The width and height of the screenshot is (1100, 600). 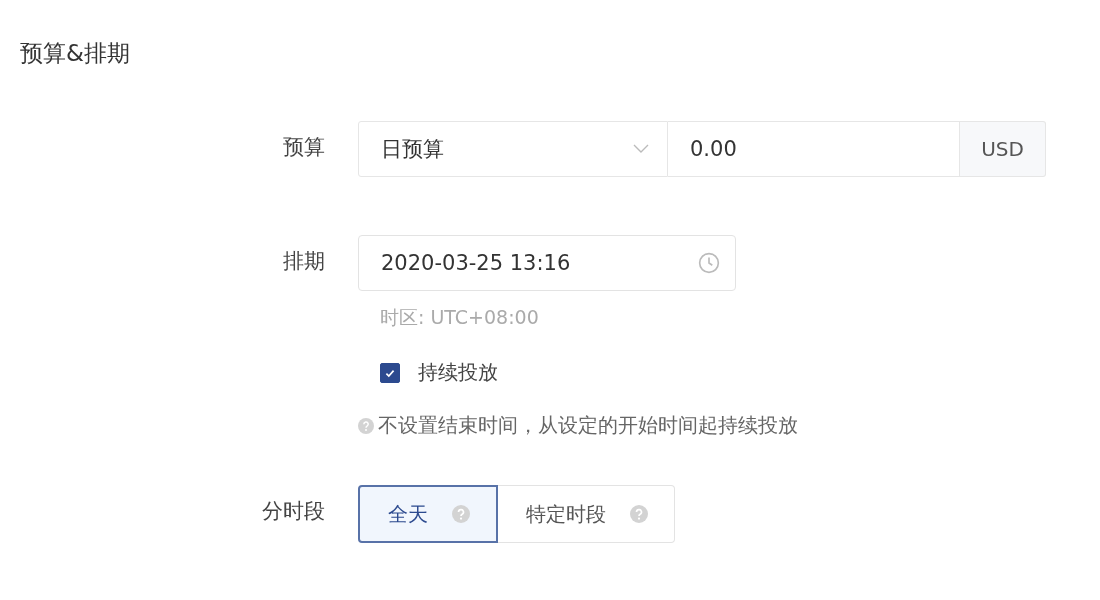 What do you see at coordinates (547, 263) in the screenshot?
I see `start-time-field: 2020-03-25 13:16` at bounding box center [547, 263].